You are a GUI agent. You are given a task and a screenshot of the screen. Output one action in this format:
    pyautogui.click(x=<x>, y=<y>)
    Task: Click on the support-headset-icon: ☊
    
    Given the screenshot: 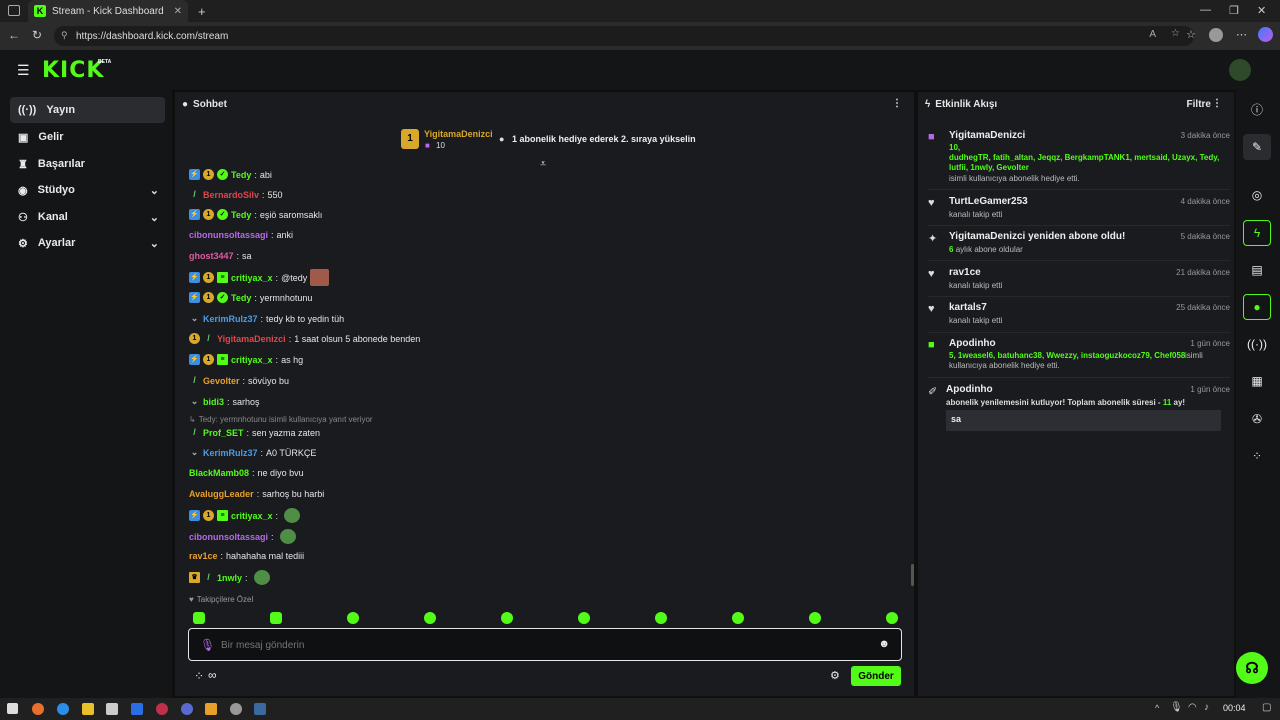 What is the action you would take?
    pyautogui.click(x=1252, y=668)
    